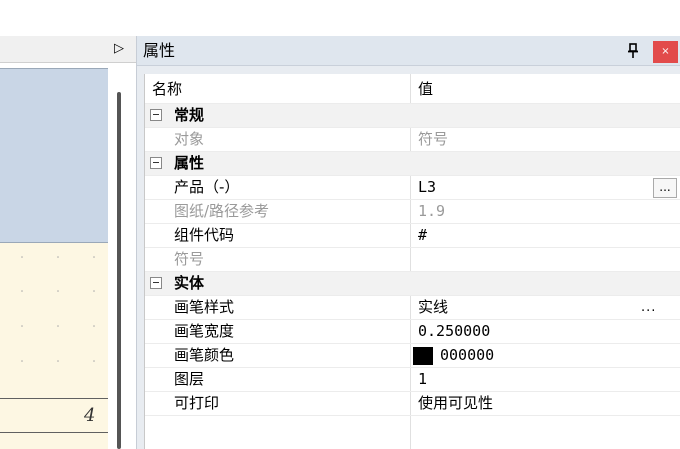 The image size is (680, 449). What do you see at coordinates (197, 403) in the screenshot?
I see `property-name: 可打印` at bounding box center [197, 403].